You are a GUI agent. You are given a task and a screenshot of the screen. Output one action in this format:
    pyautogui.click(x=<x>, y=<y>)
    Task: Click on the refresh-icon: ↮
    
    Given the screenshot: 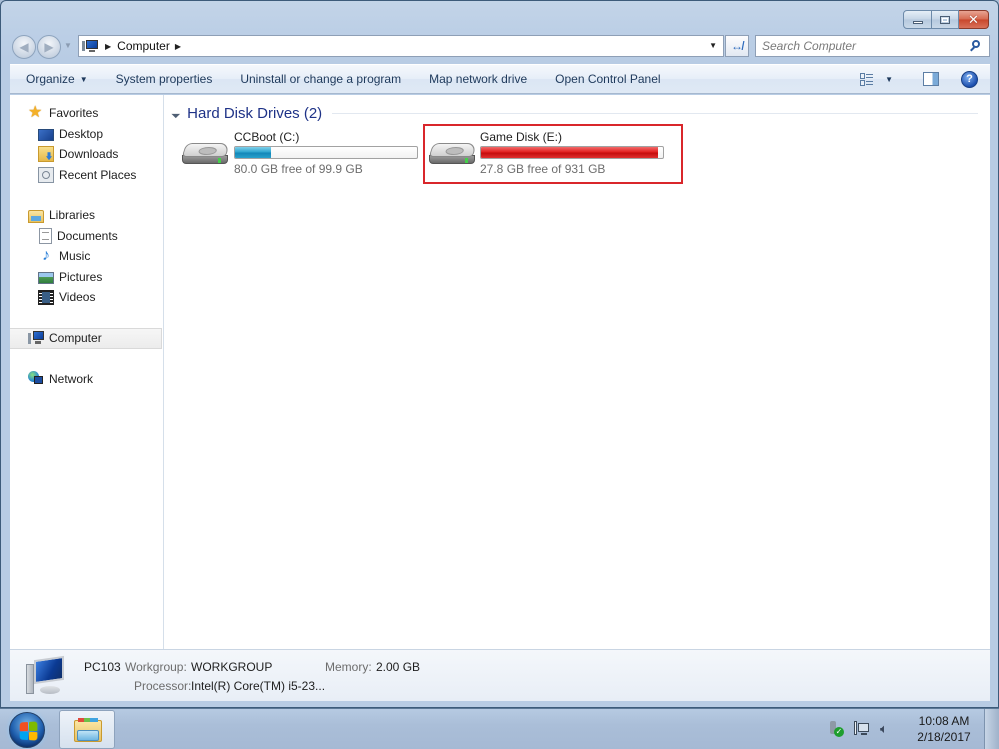 What is the action you would take?
    pyautogui.click(x=737, y=46)
    